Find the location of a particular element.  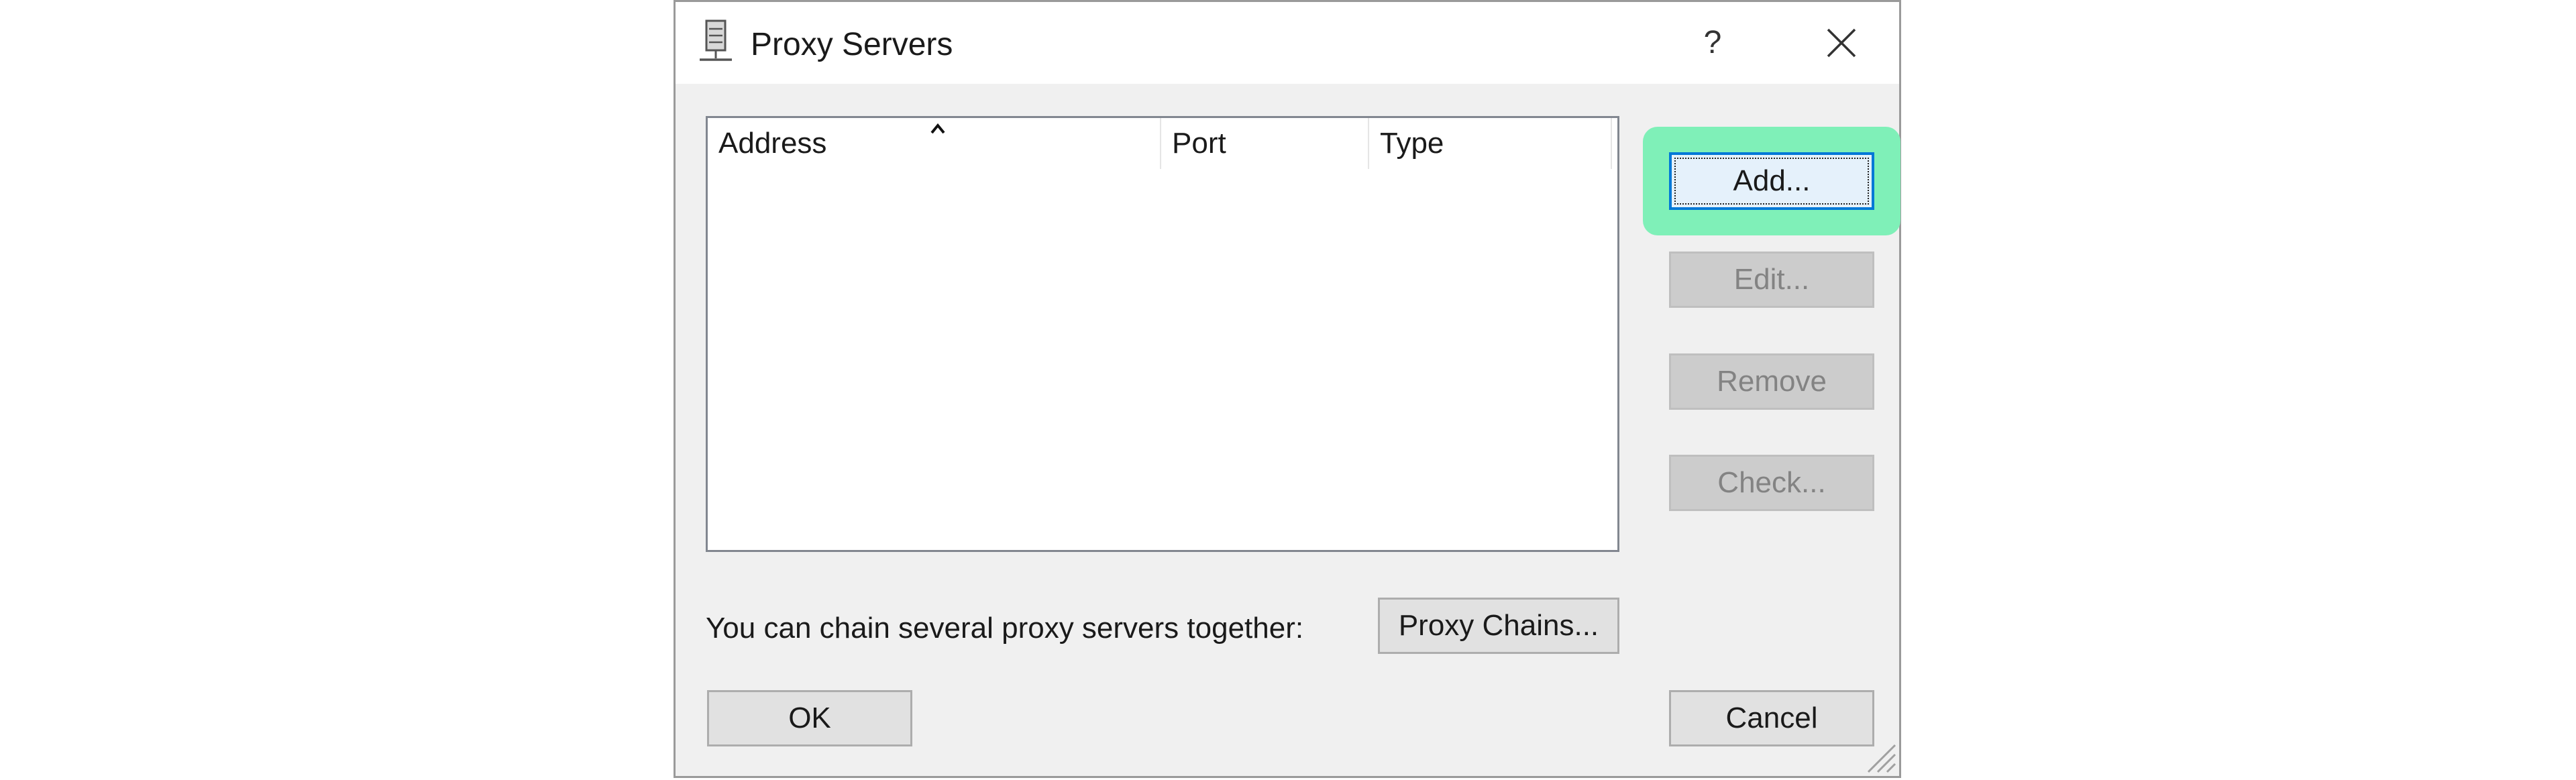

column-header-label: Port is located at coordinates (1199, 143).